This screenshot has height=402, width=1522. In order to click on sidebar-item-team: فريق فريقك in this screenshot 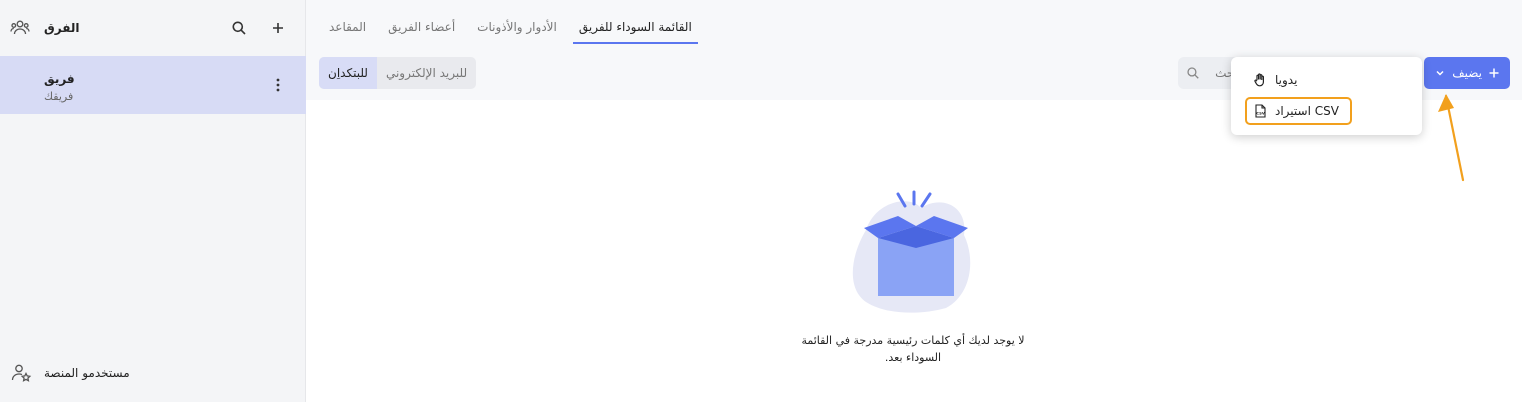, I will do `click(153, 85)`.